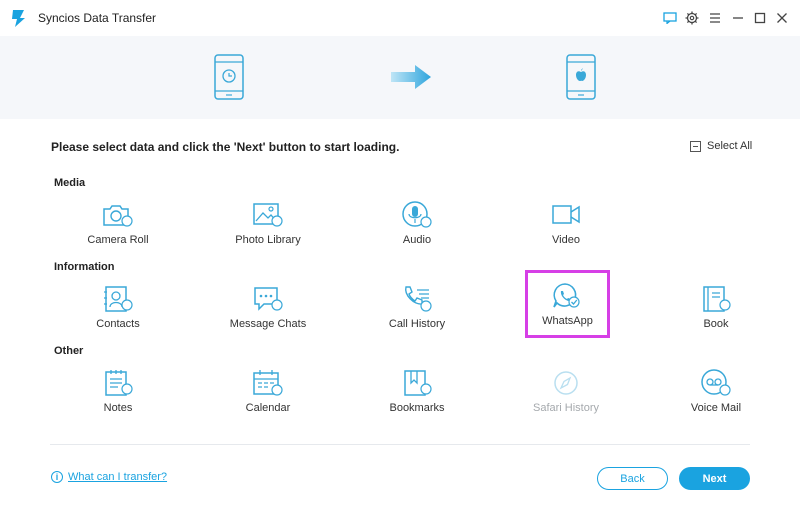  What do you see at coordinates (566, 408) in the screenshot?
I see `item-label: Safari History` at bounding box center [566, 408].